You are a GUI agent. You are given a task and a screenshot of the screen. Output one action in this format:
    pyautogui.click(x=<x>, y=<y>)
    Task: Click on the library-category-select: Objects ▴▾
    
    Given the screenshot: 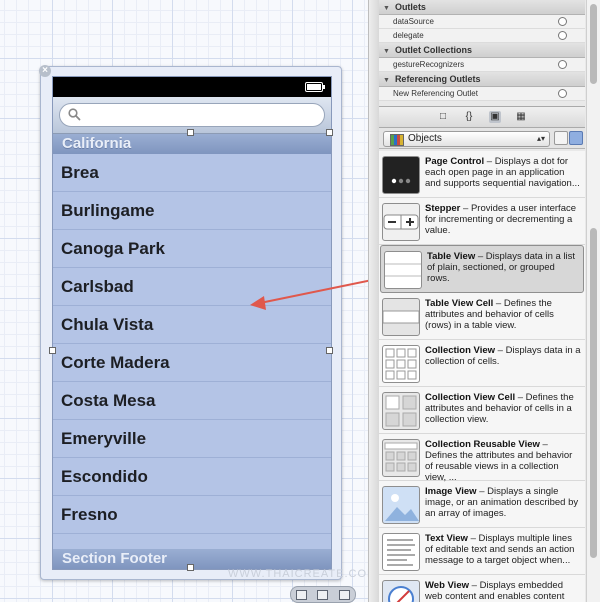 What is the action you would take?
    pyautogui.click(x=466, y=139)
    